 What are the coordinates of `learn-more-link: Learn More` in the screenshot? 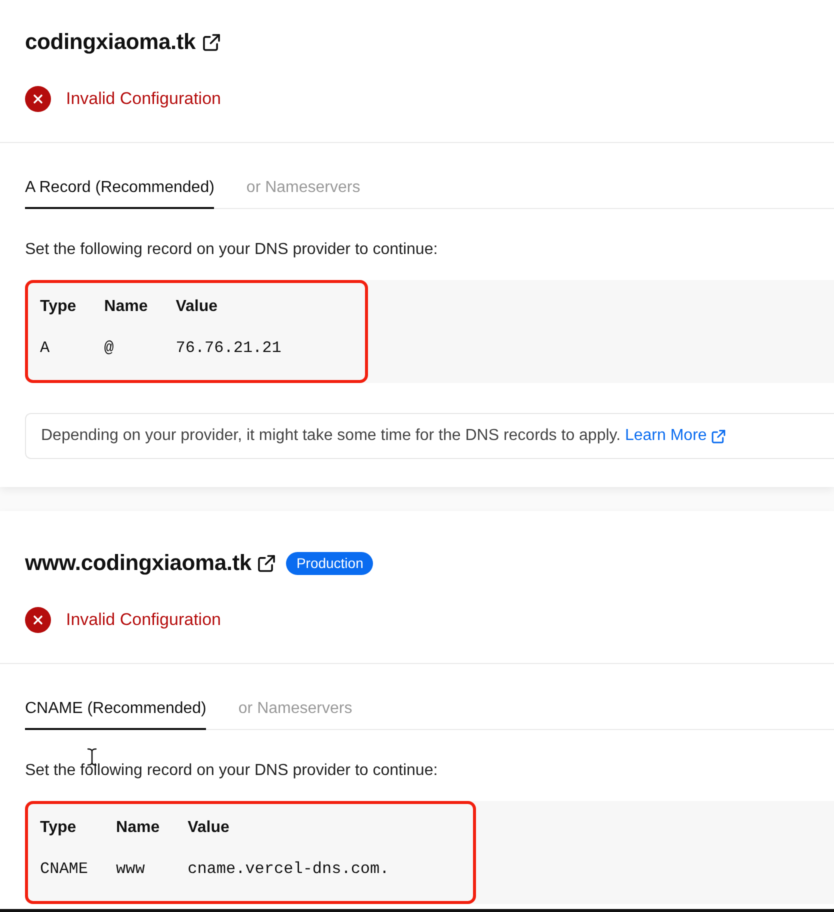 It's located at (675, 436).